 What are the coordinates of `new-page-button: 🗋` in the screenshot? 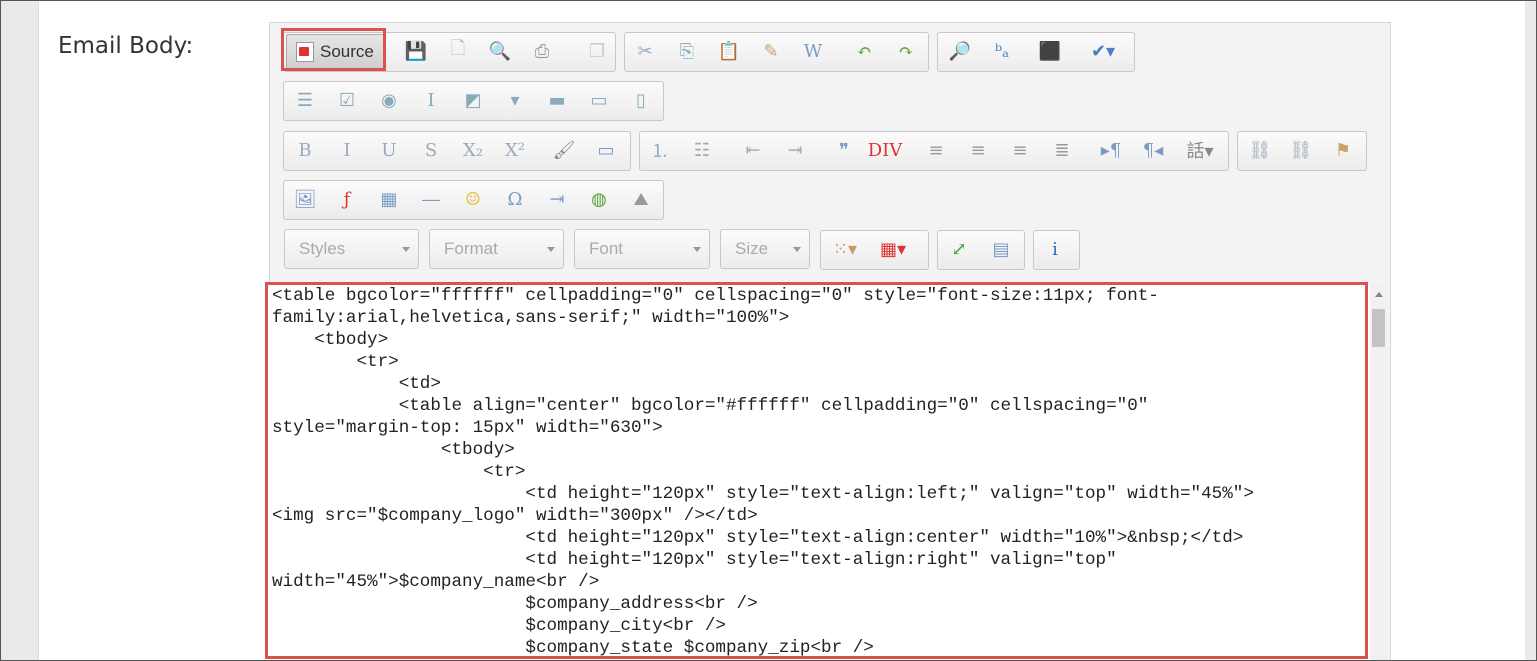 It's located at (458, 51).